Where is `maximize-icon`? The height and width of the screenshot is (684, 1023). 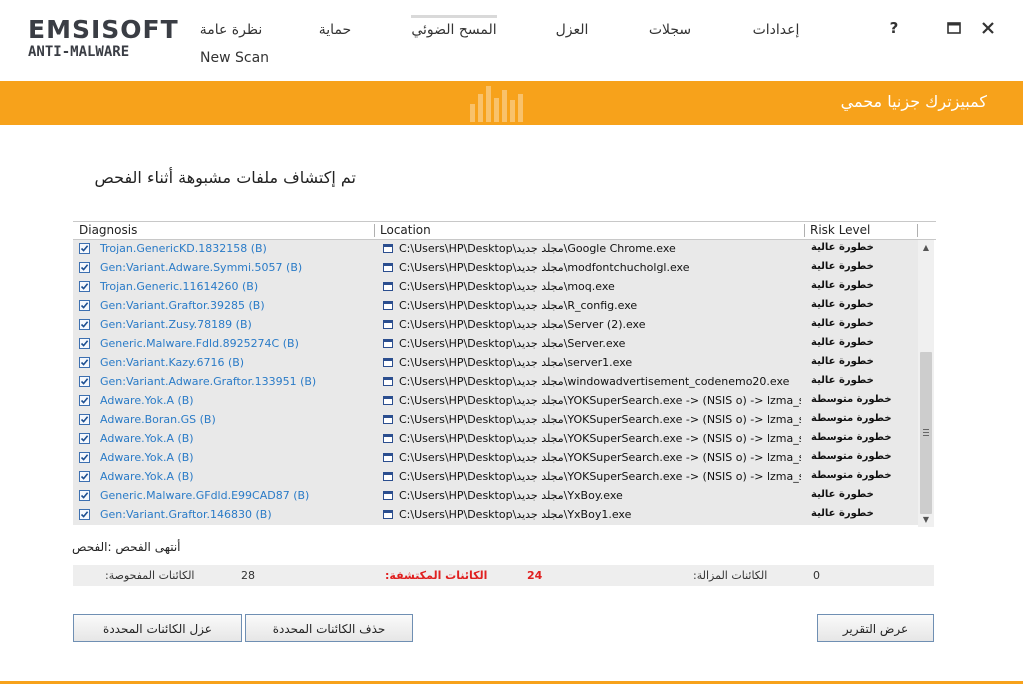 maximize-icon is located at coordinates (954, 28).